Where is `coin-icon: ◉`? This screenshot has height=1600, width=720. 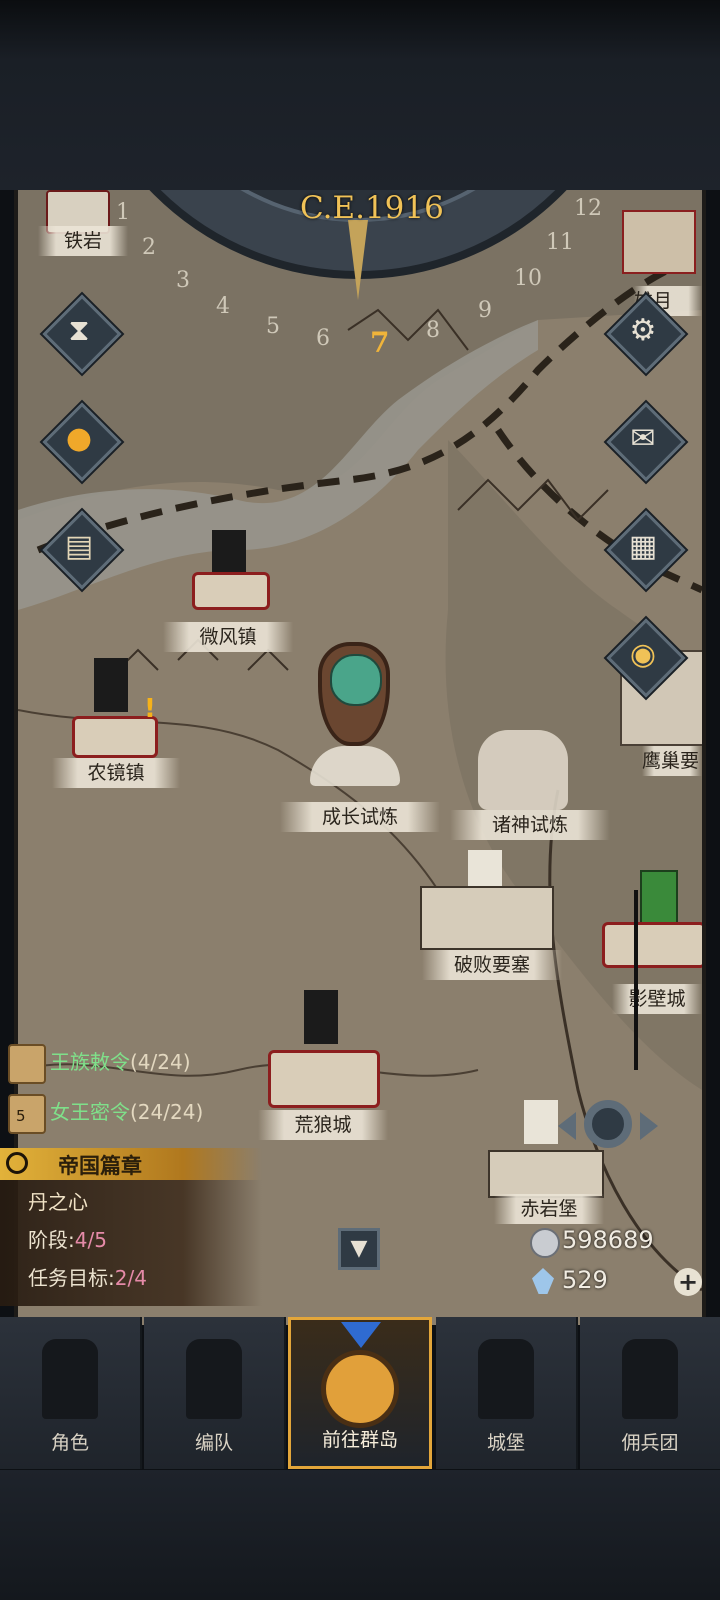 coin-icon: ◉ is located at coordinates (643, 654).